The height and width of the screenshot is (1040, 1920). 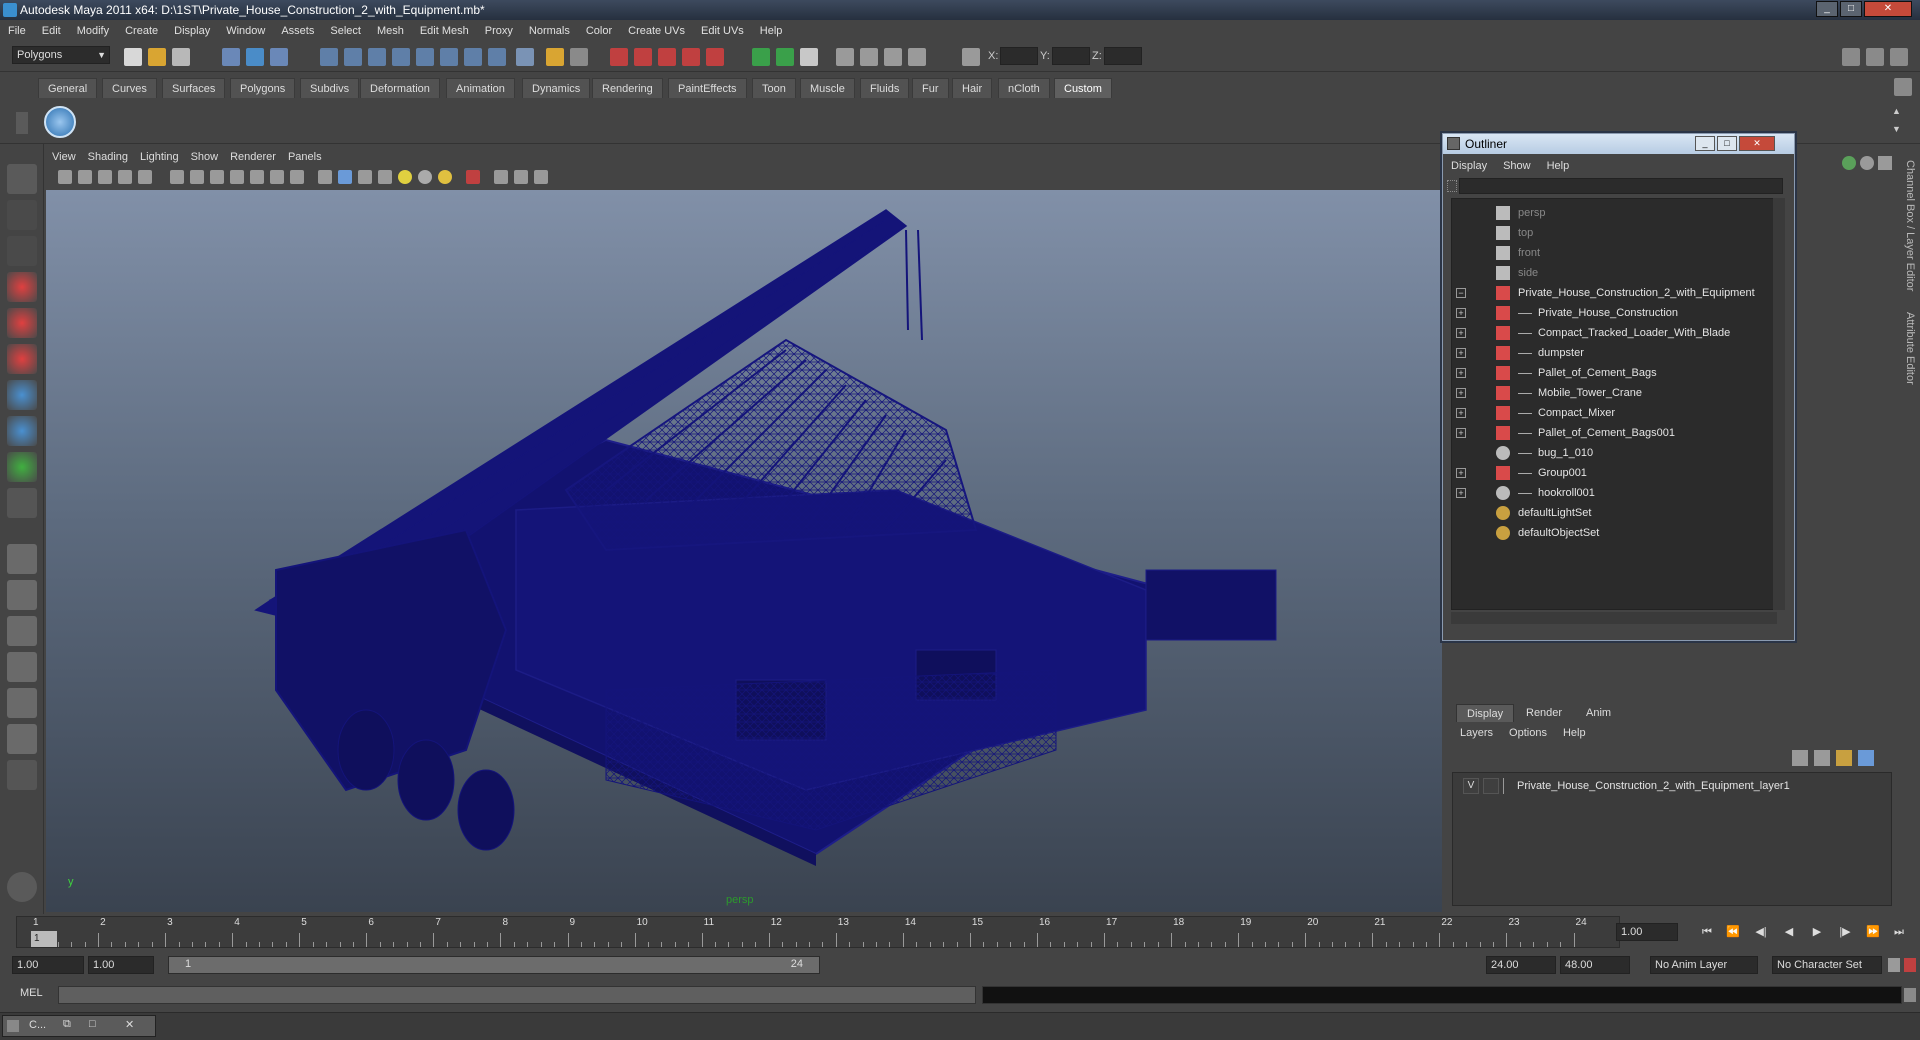 I want to click on tab-subdivs: Subdivs, so click(x=330, y=88).